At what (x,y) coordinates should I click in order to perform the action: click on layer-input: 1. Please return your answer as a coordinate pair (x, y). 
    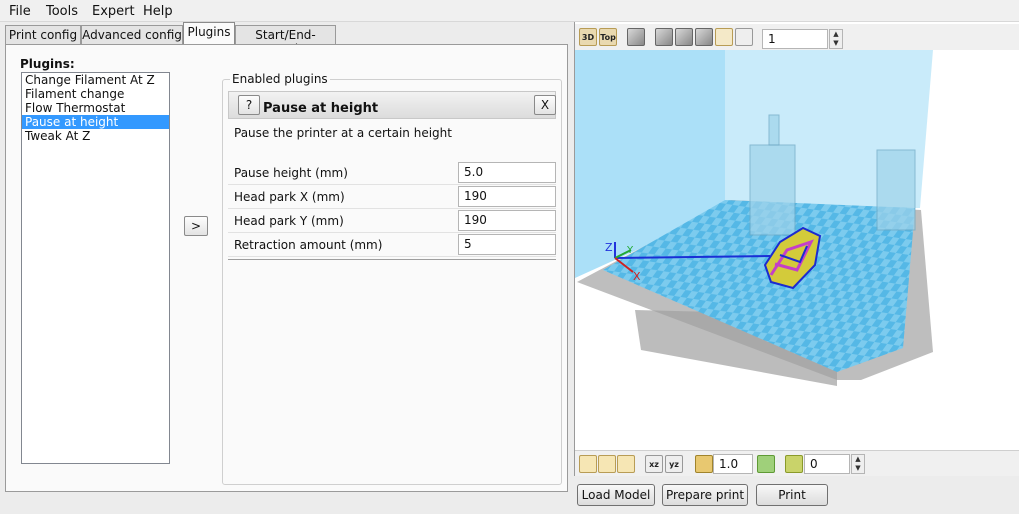
    Looking at the image, I should click on (795, 39).